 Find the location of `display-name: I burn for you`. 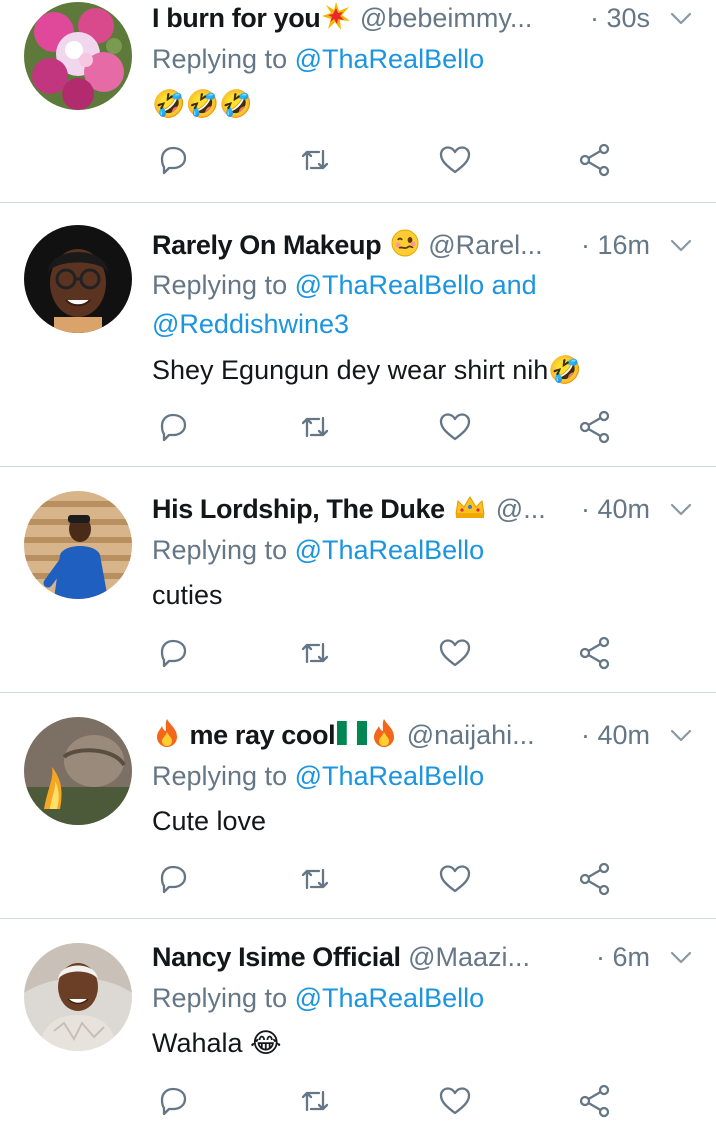

display-name: I burn for you is located at coordinates (236, 18).